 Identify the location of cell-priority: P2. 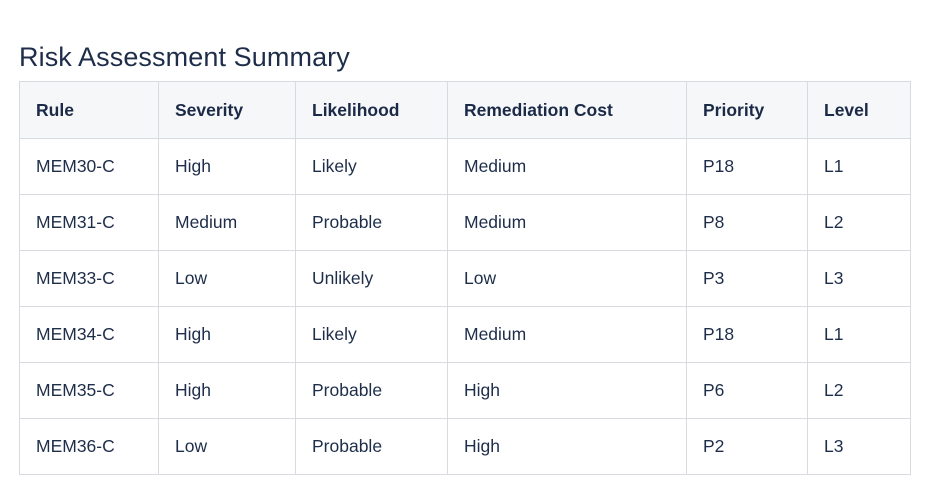
(747, 446).